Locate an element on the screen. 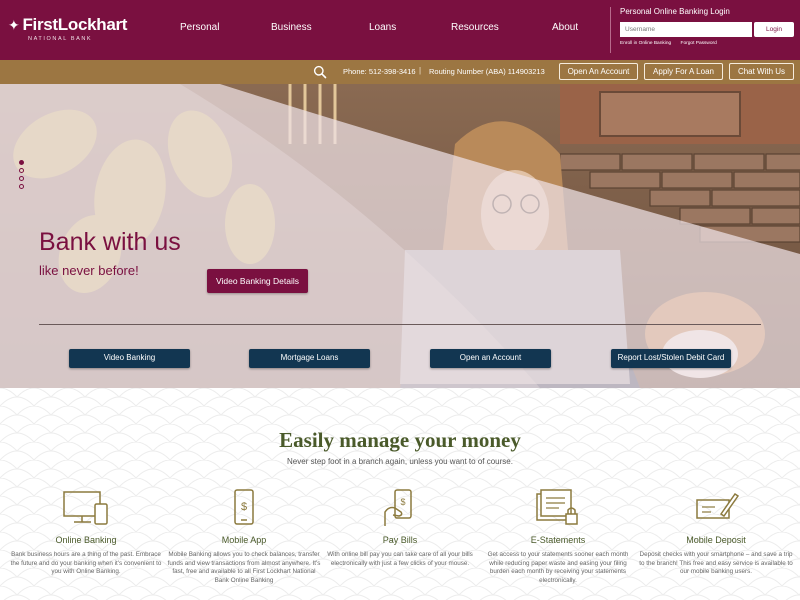  apply-loan-button: Apply For A Loan is located at coordinates (683, 71).